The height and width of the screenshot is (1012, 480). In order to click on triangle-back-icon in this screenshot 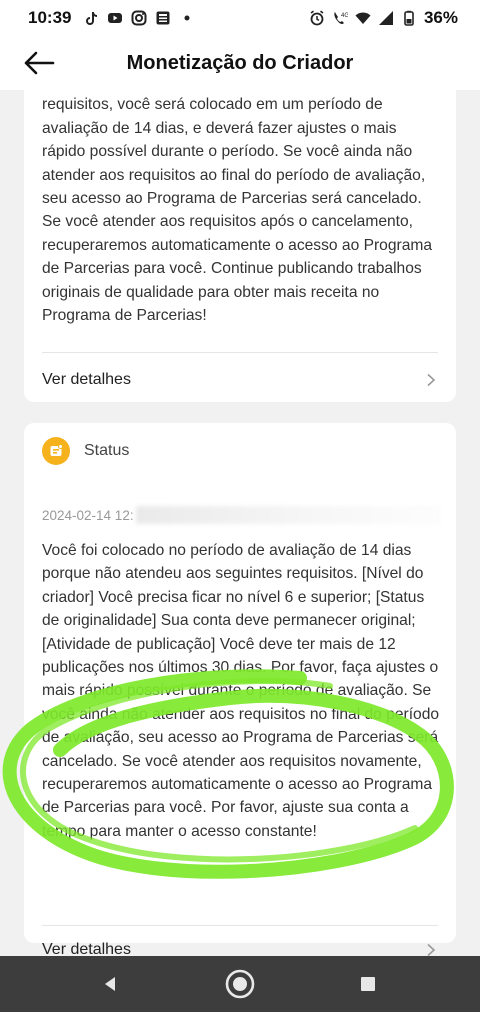, I will do `click(110, 984)`.